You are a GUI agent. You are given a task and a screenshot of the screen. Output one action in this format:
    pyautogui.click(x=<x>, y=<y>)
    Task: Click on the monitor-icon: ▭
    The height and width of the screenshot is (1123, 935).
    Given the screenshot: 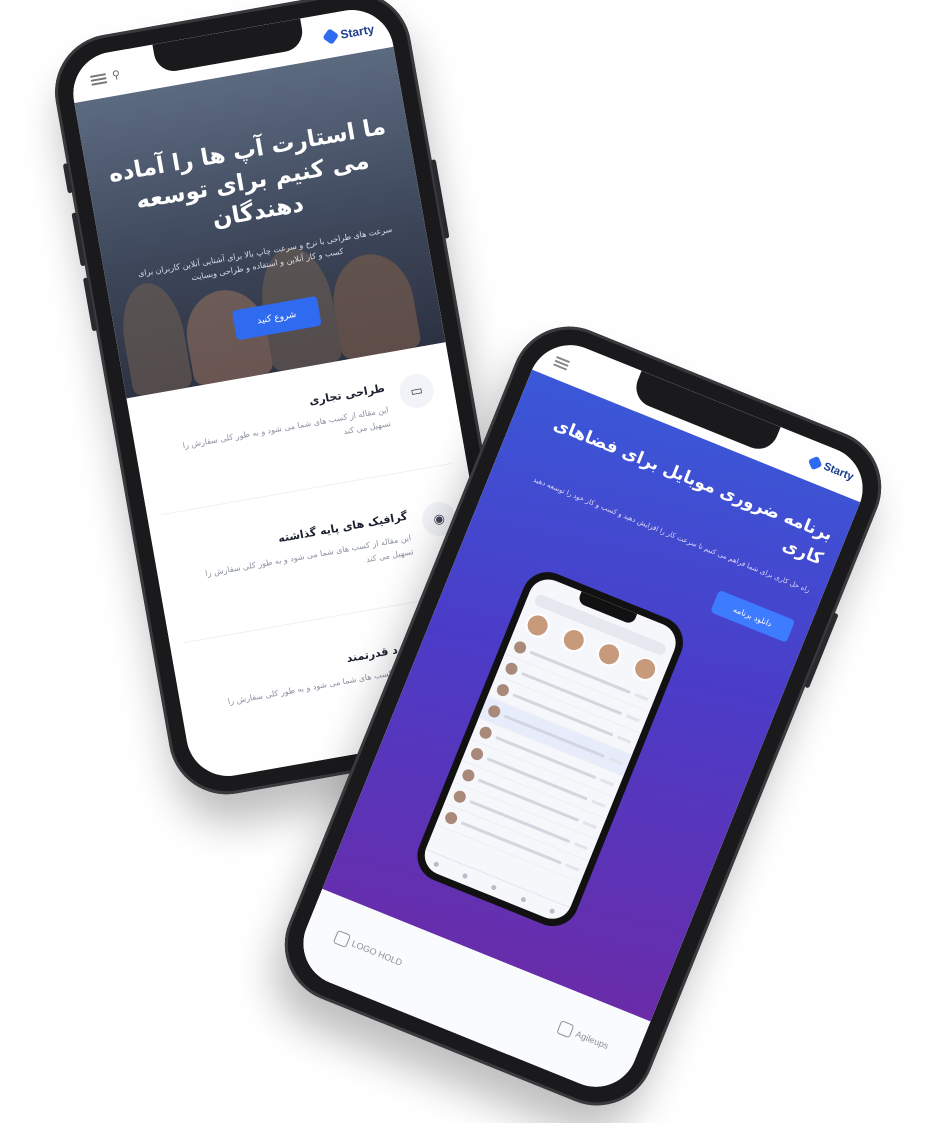 What is the action you would take?
    pyautogui.click(x=416, y=391)
    